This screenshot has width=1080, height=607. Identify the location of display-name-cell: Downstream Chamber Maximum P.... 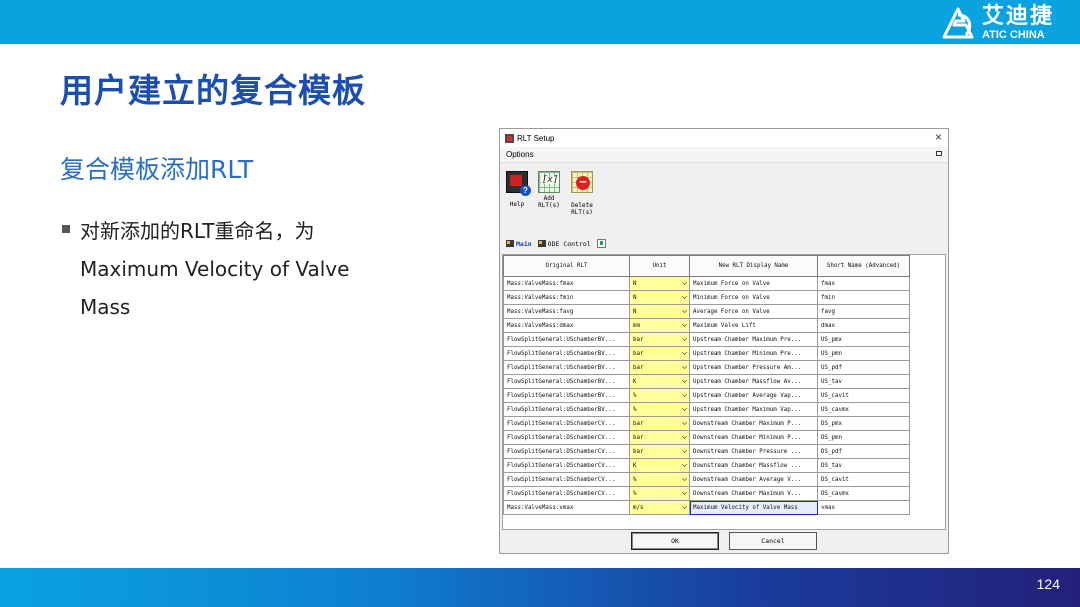
(753, 423).